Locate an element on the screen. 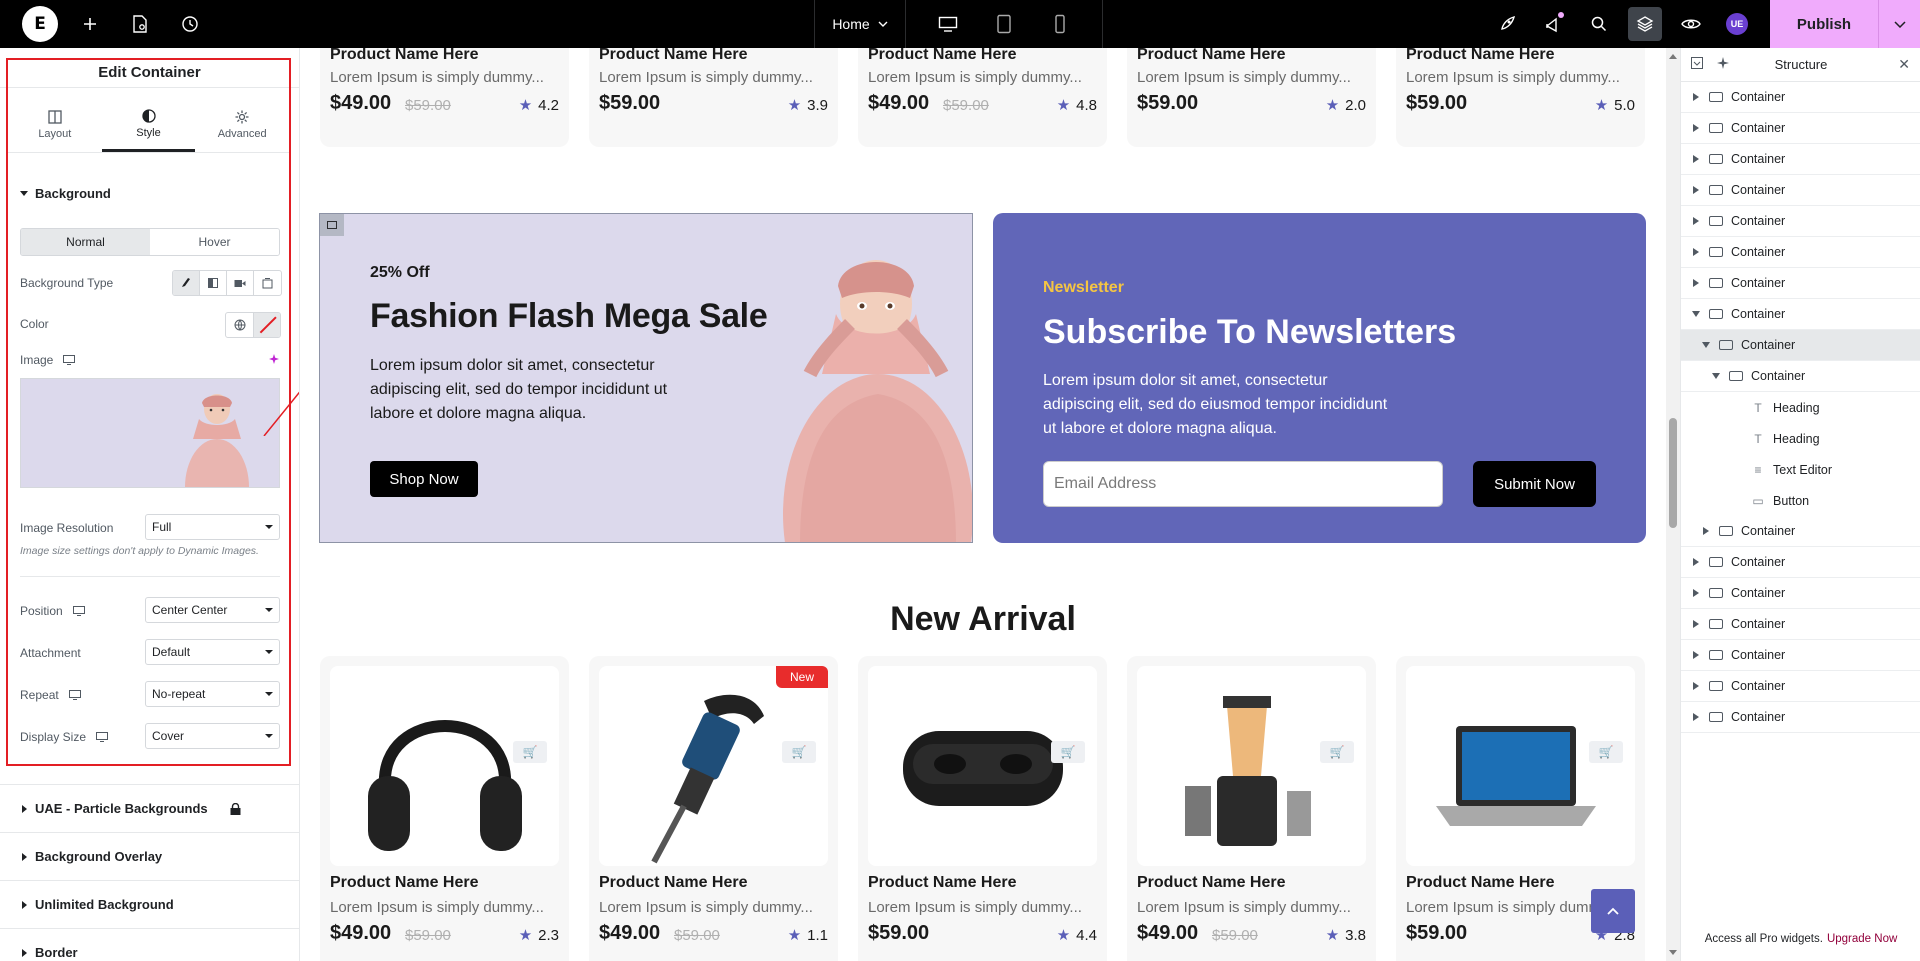 This screenshot has height=961, width=1920. background-image-preview is located at coordinates (150, 433).